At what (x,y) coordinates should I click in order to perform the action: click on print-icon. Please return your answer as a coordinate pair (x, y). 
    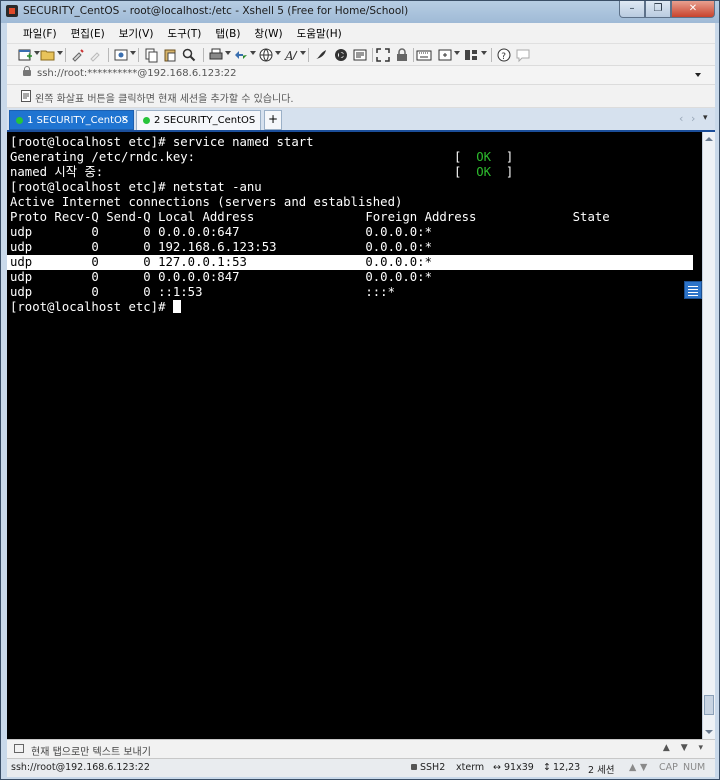
    Looking at the image, I should click on (216, 55).